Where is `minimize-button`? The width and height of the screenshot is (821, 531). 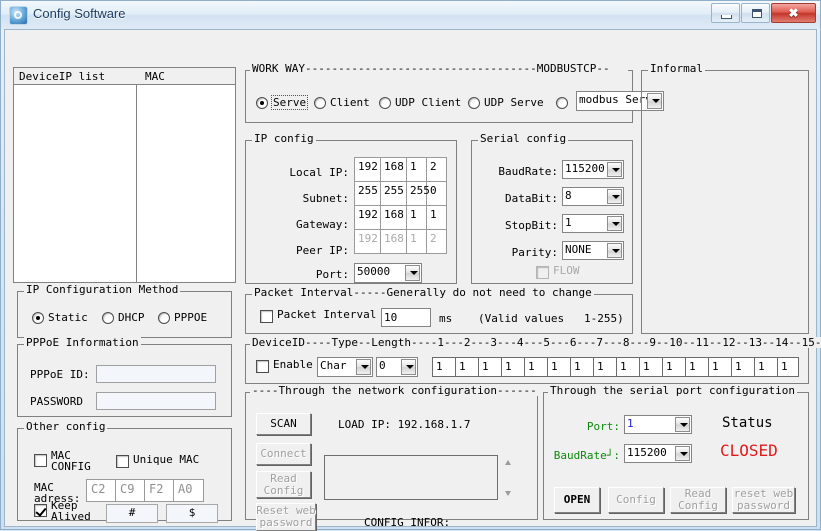
minimize-button is located at coordinates (725, 13).